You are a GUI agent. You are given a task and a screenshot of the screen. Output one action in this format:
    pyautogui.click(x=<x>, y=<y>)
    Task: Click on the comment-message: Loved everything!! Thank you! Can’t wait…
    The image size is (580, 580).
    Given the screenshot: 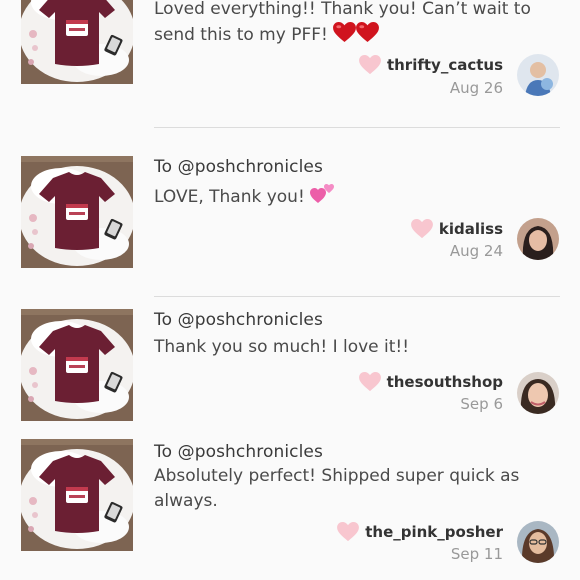 What is the action you would take?
    pyautogui.click(x=354, y=24)
    